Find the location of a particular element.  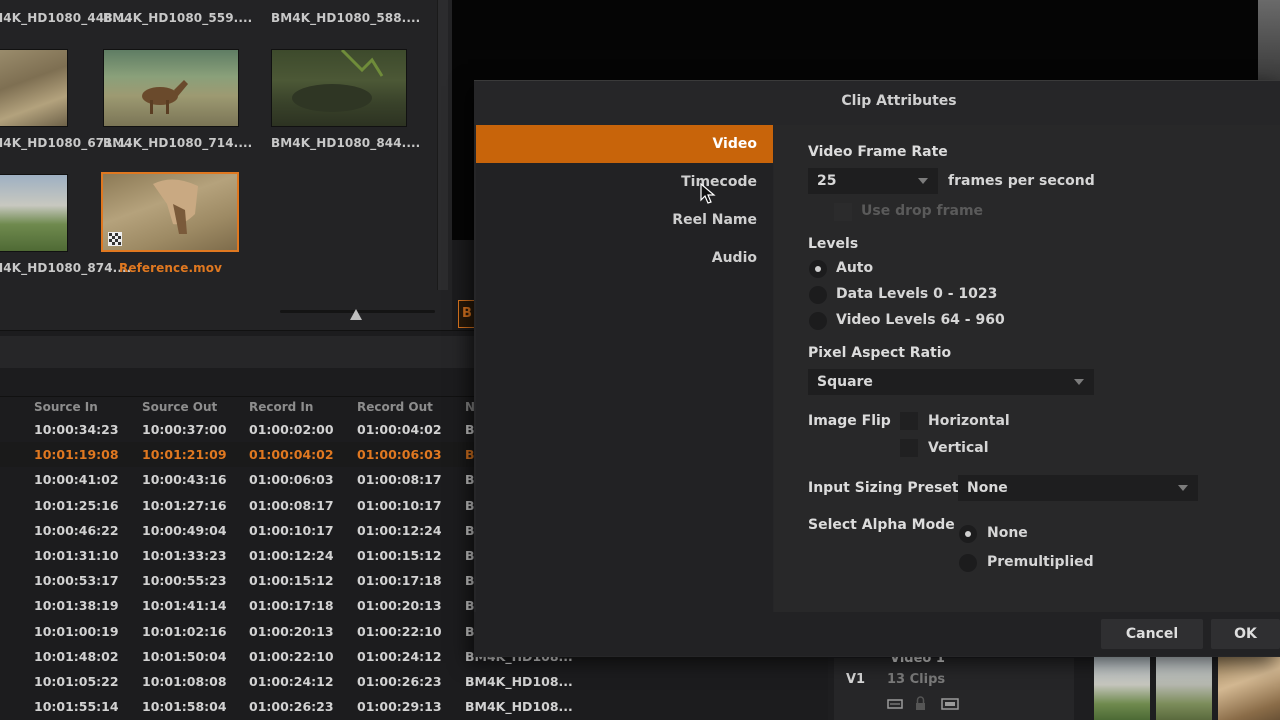

frame-rate-label: Video Frame Rate is located at coordinates (878, 152).